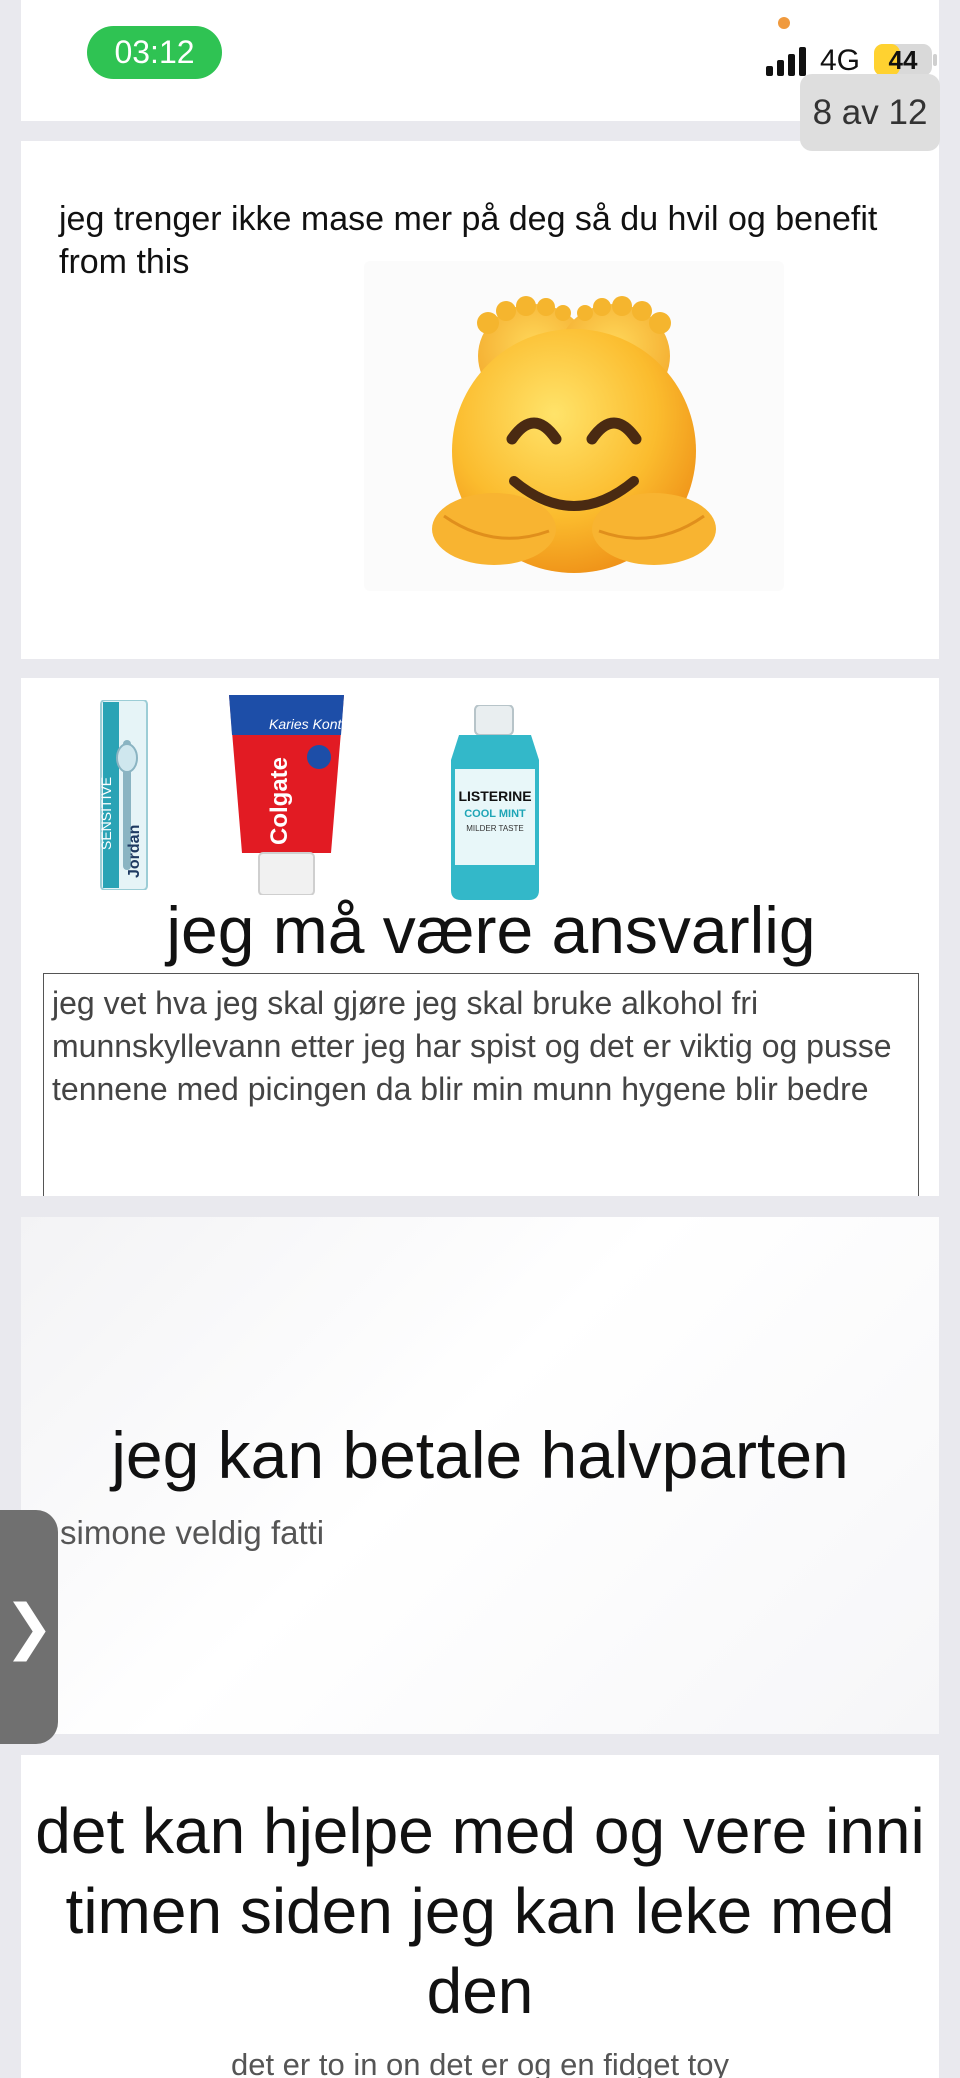 Image resolution: width=960 pixels, height=2078 pixels. Describe the element at coordinates (574, 426) in the screenshot. I see `smiling-face-with-feet-icon` at that location.